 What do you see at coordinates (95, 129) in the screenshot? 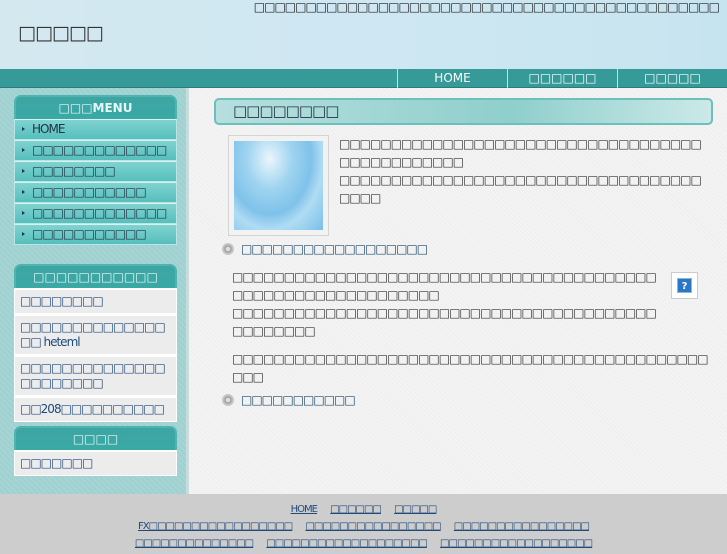
I see `menu-item-home: HOME` at bounding box center [95, 129].